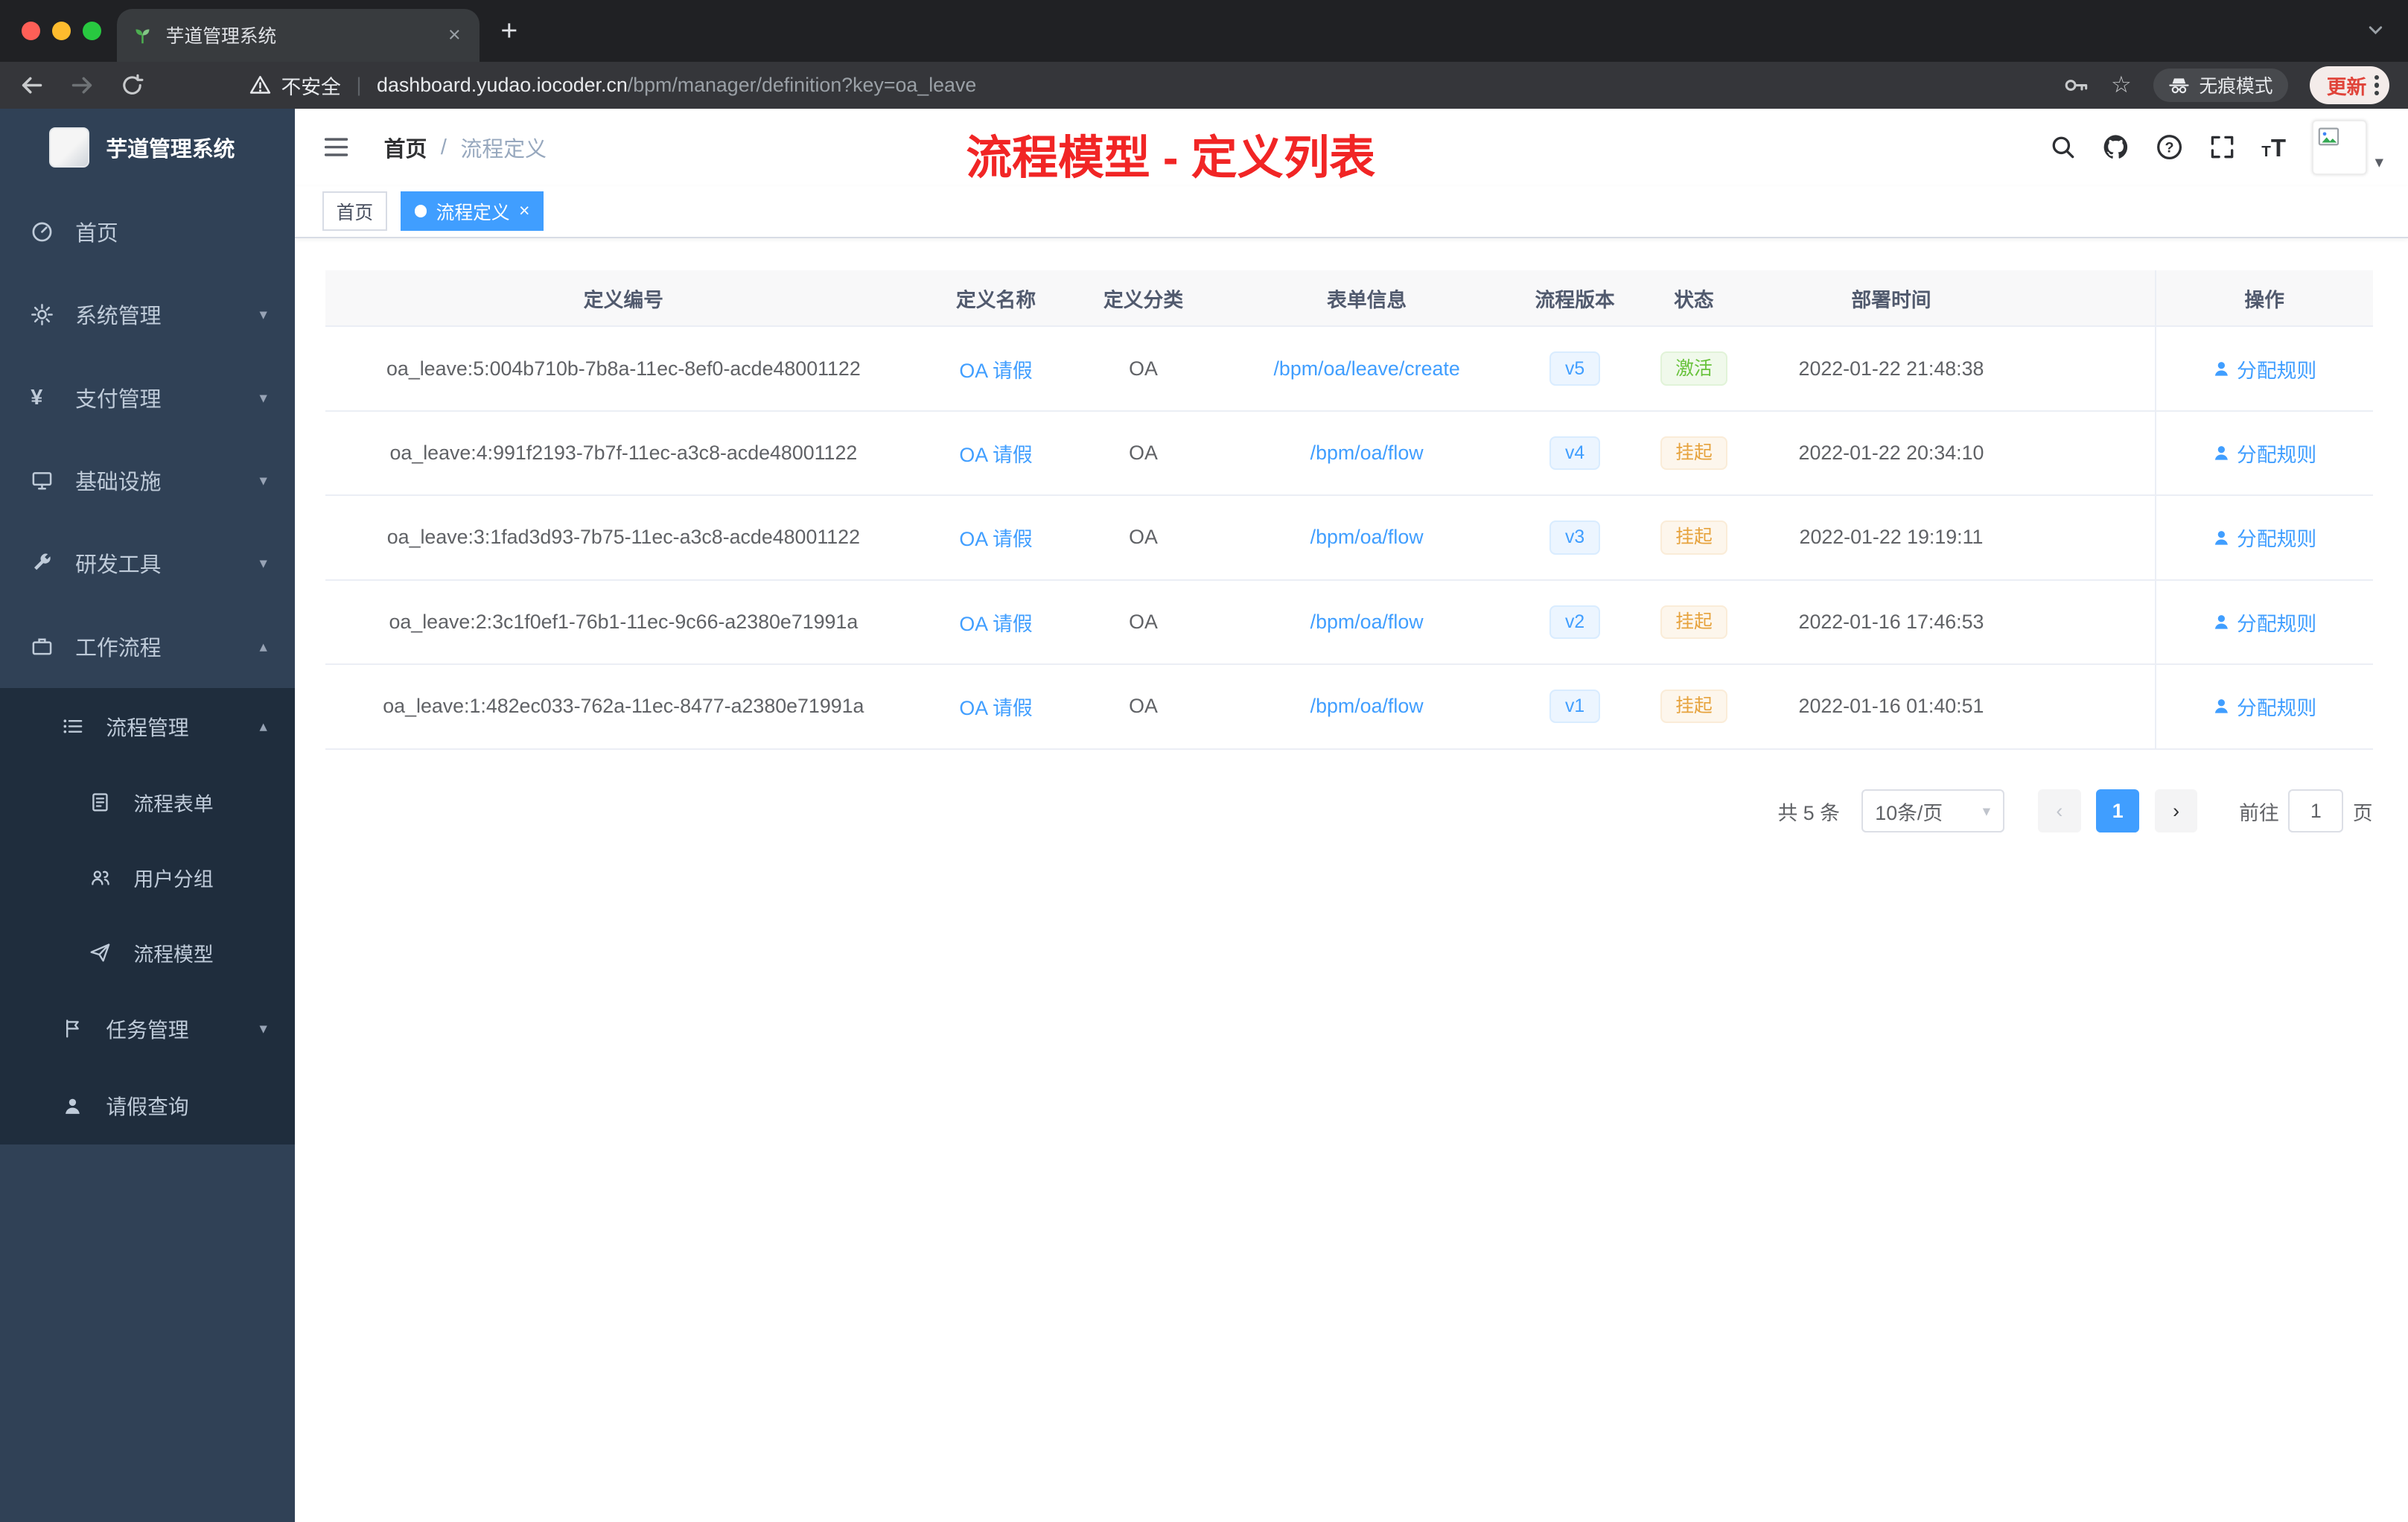 The width and height of the screenshot is (2408, 1522). I want to click on sidebar-item-label: 流程管理, so click(147, 727).